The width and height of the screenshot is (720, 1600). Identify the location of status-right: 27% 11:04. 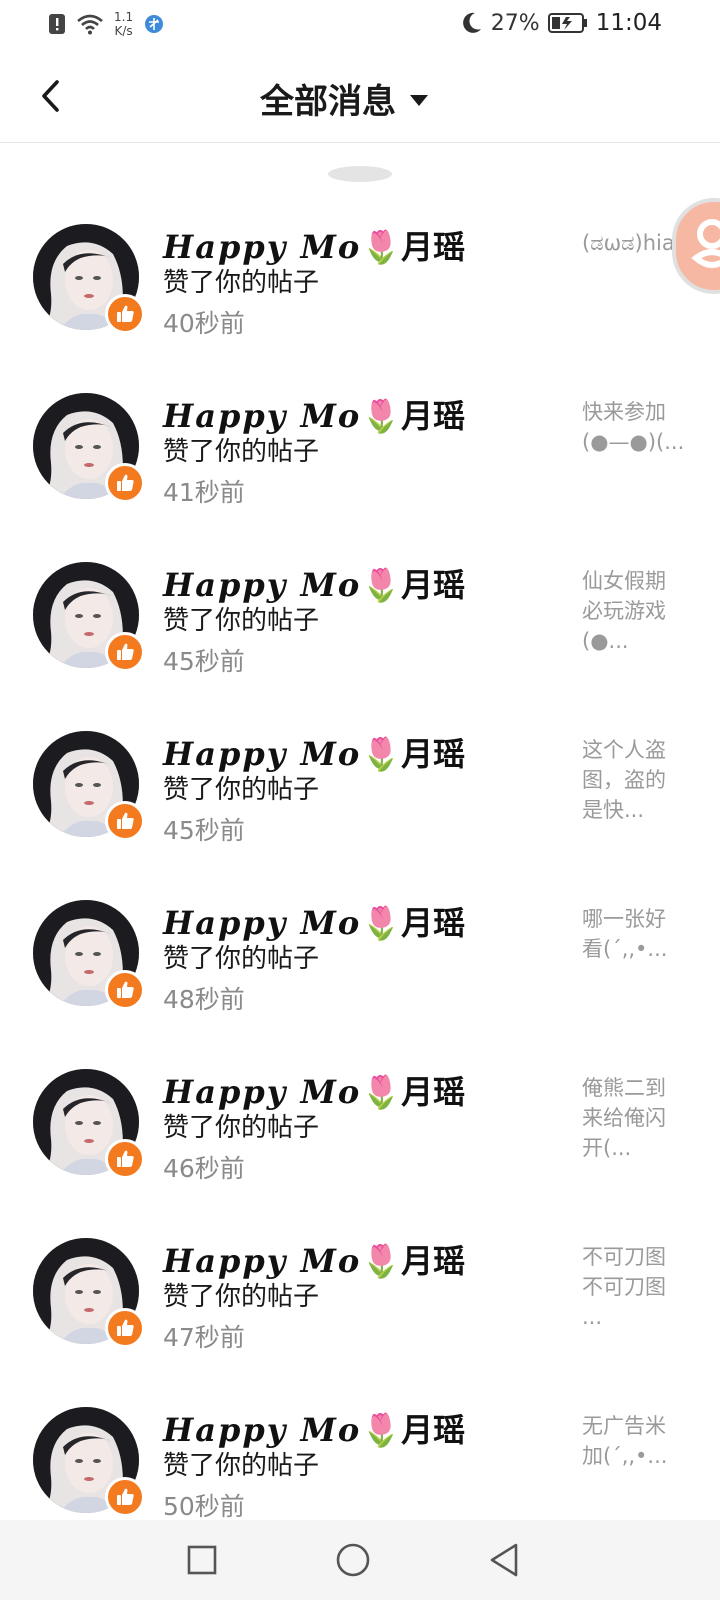
(561, 23).